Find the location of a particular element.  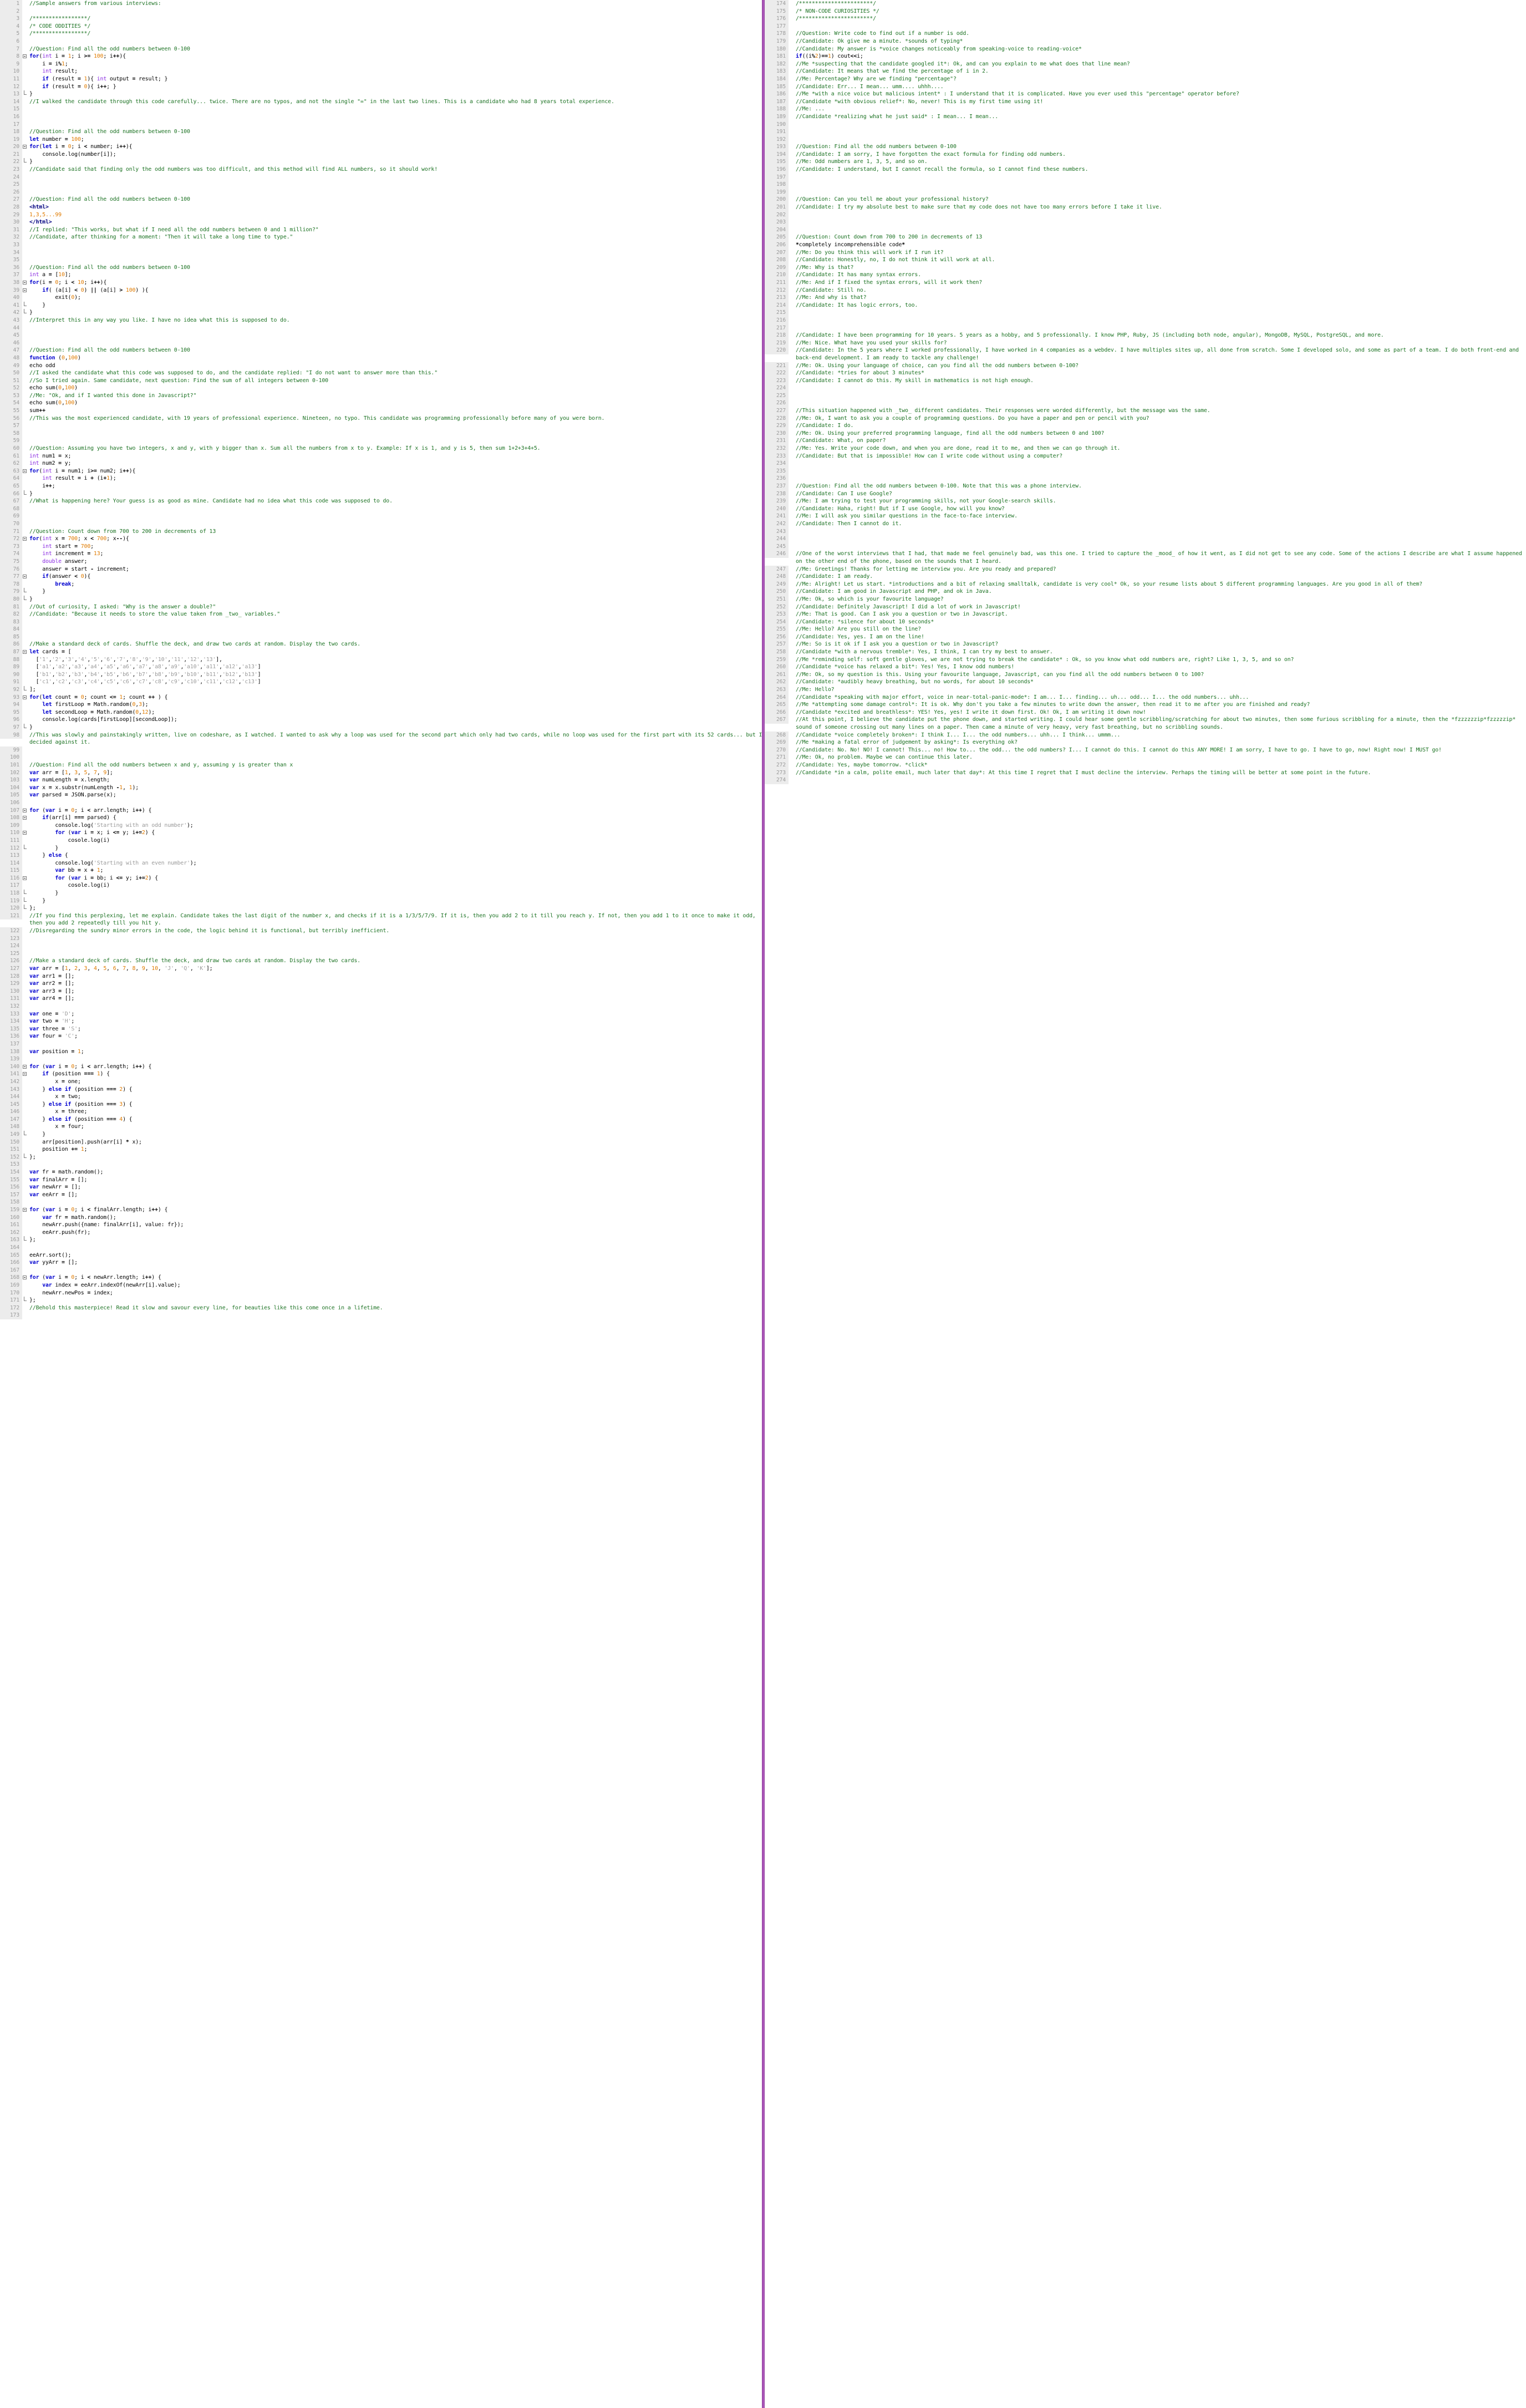

code-text: double answer; is located at coordinates (396, 562).